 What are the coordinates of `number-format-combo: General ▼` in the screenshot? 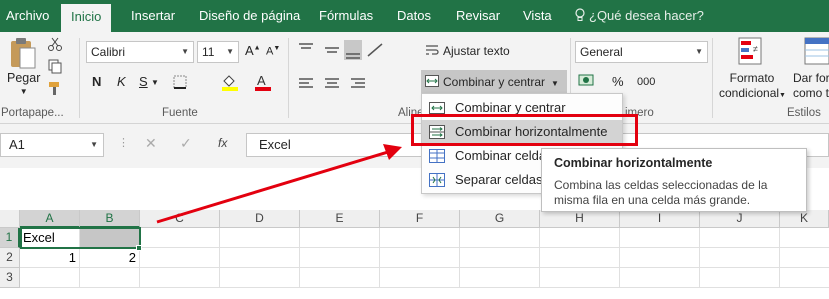 It's located at (641, 52).